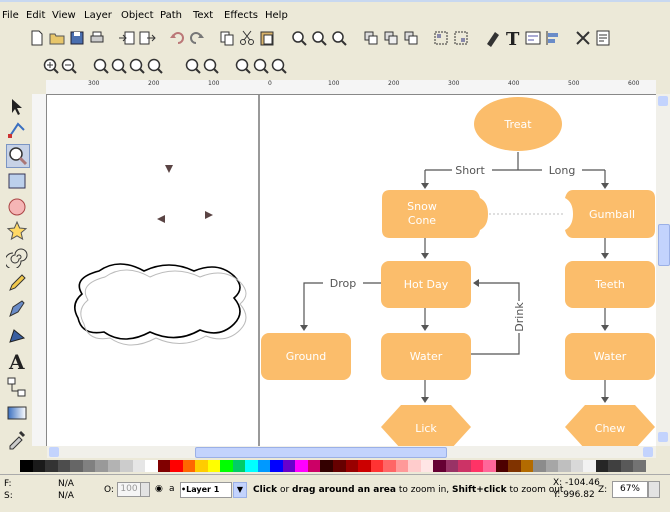 The height and width of the screenshot is (512, 670). I want to click on zoom-in-icon, so click(51, 66).